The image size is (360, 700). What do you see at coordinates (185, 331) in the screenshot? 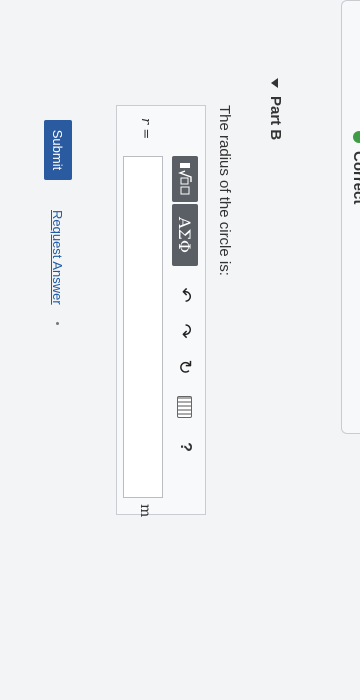
I see `redo-icon: ↷` at bounding box center [185, 331].